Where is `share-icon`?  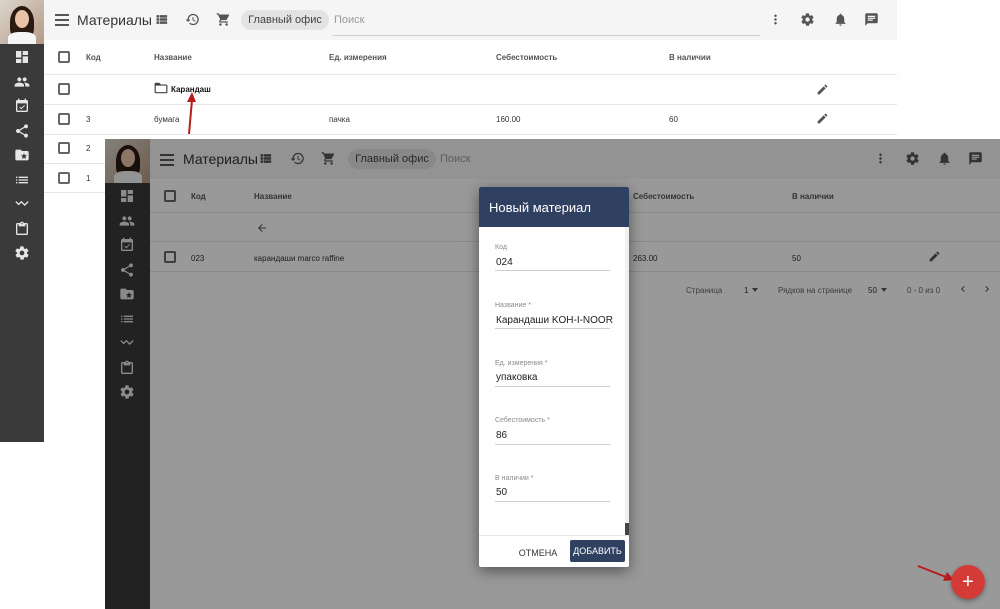 share-icon is located at coordinates (22, 131).